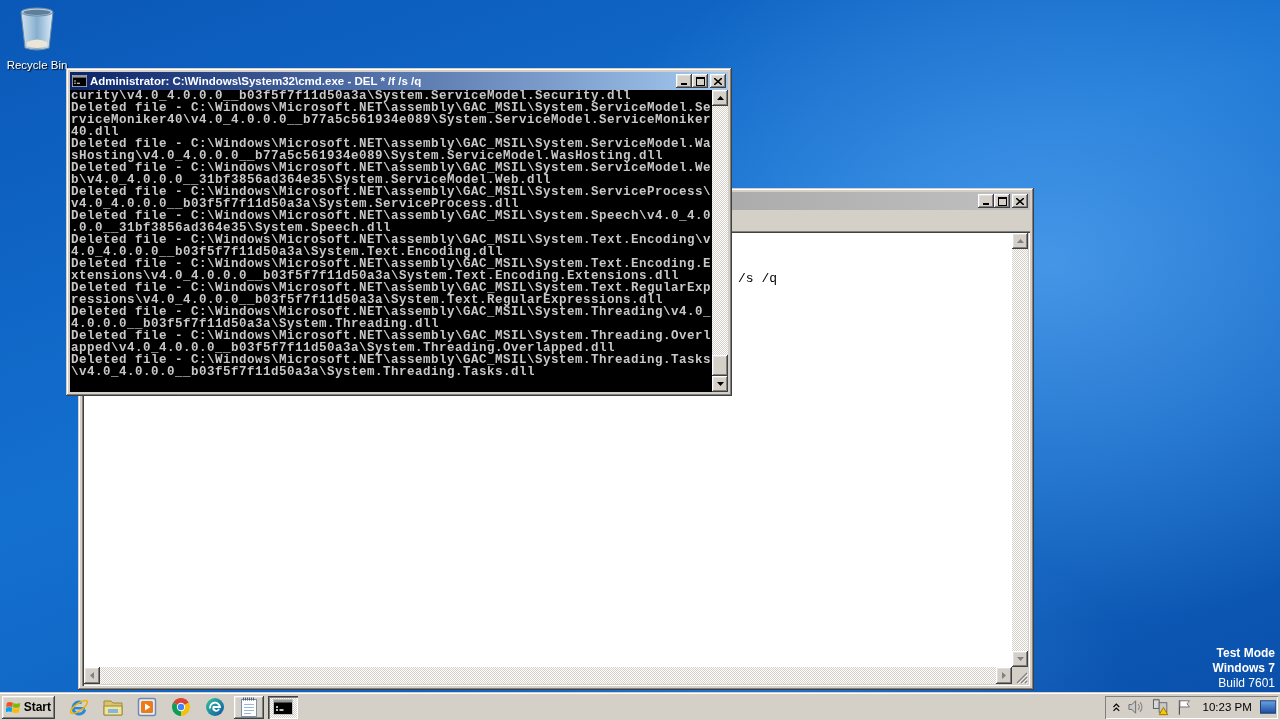 The height and width of the screenshot is (720, 1280). What do you see at coordinates (343, 348) in the screenshot?
I see `console-line: apped\v4.0_4.0.0.0__b03f5f7f11d50a3a\System.Threading.Overlapped.dll` at bounding box center [343, 348].